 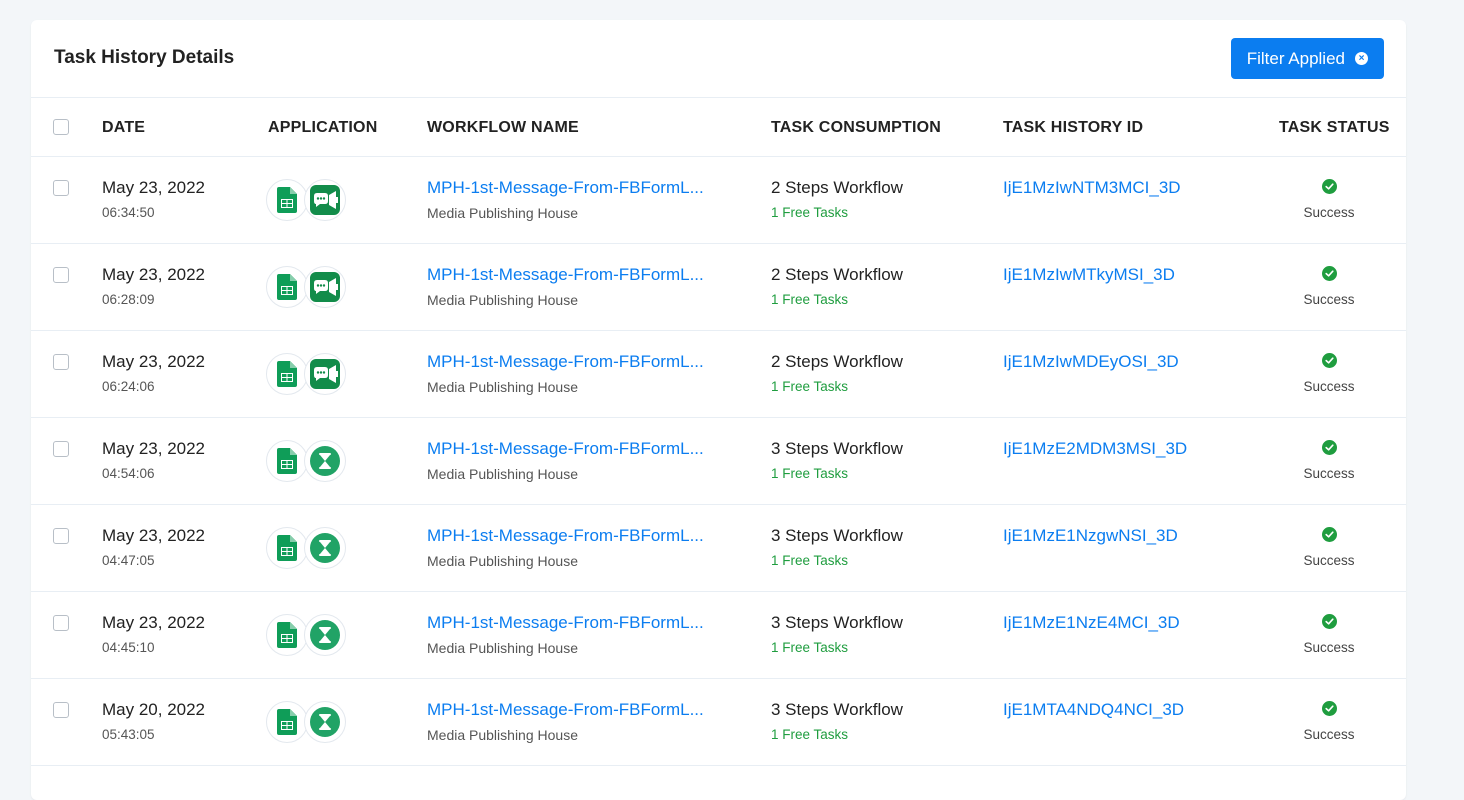 I want to click on task-history-id-link: IjE1MzIwMDEyOSI_3D, so click(x=1091, y=362).